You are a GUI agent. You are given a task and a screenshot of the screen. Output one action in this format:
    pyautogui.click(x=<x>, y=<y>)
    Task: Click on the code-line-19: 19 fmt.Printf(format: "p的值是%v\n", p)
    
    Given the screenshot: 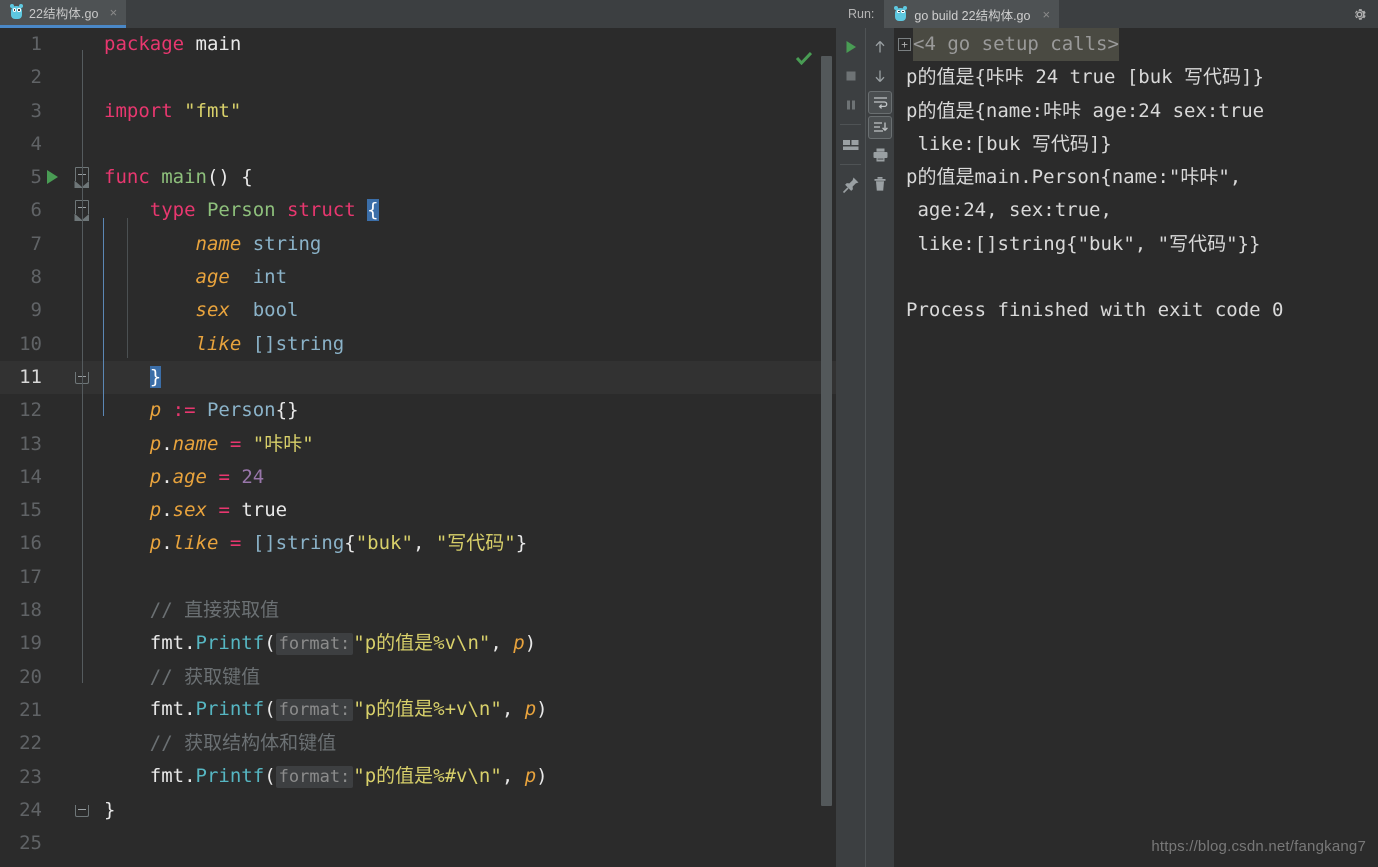 What is the action you would take?
    pyautogui.click(x=418, y=643)
    